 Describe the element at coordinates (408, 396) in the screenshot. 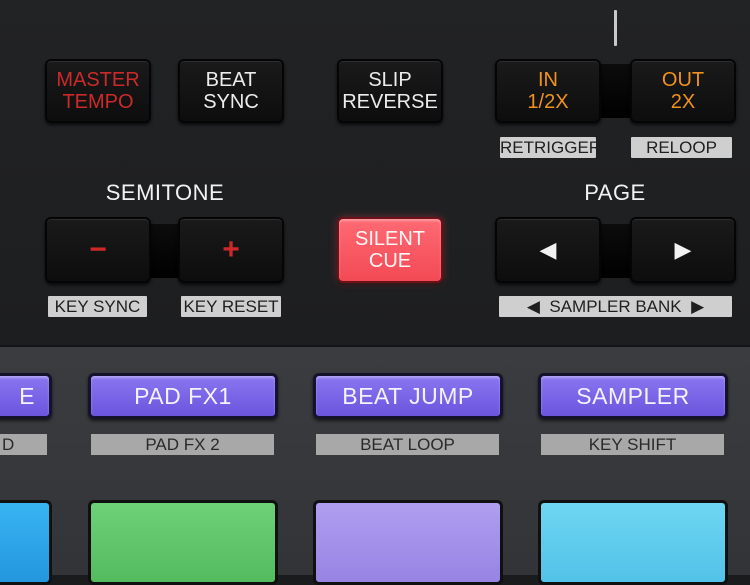

I see `beat-jump-button: BEAT JUMP` at that location.